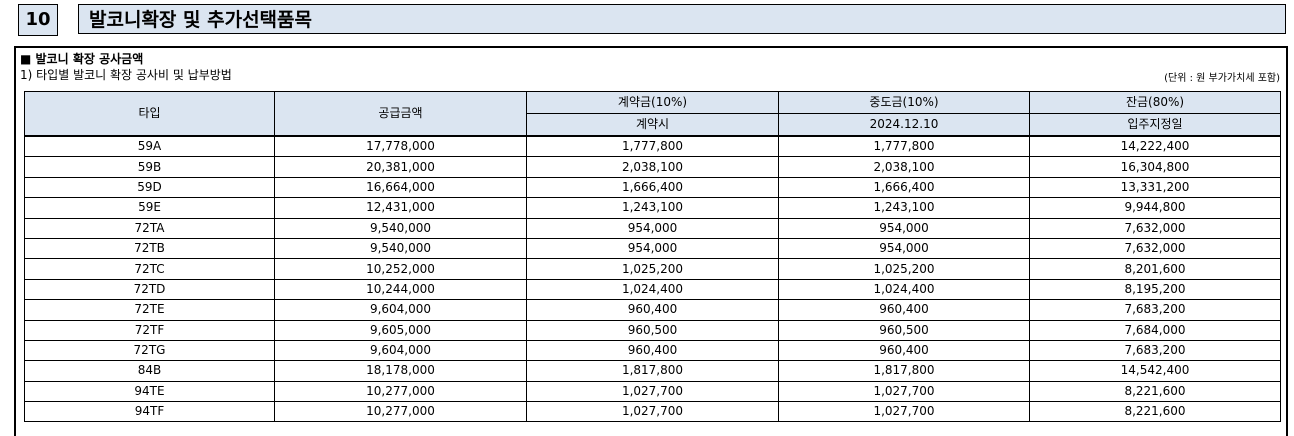  What do you see at coordinates (1155, 146) in the screenshot?
I see `cell-balance: 14,222,400` at bounding box center [1155, 146].